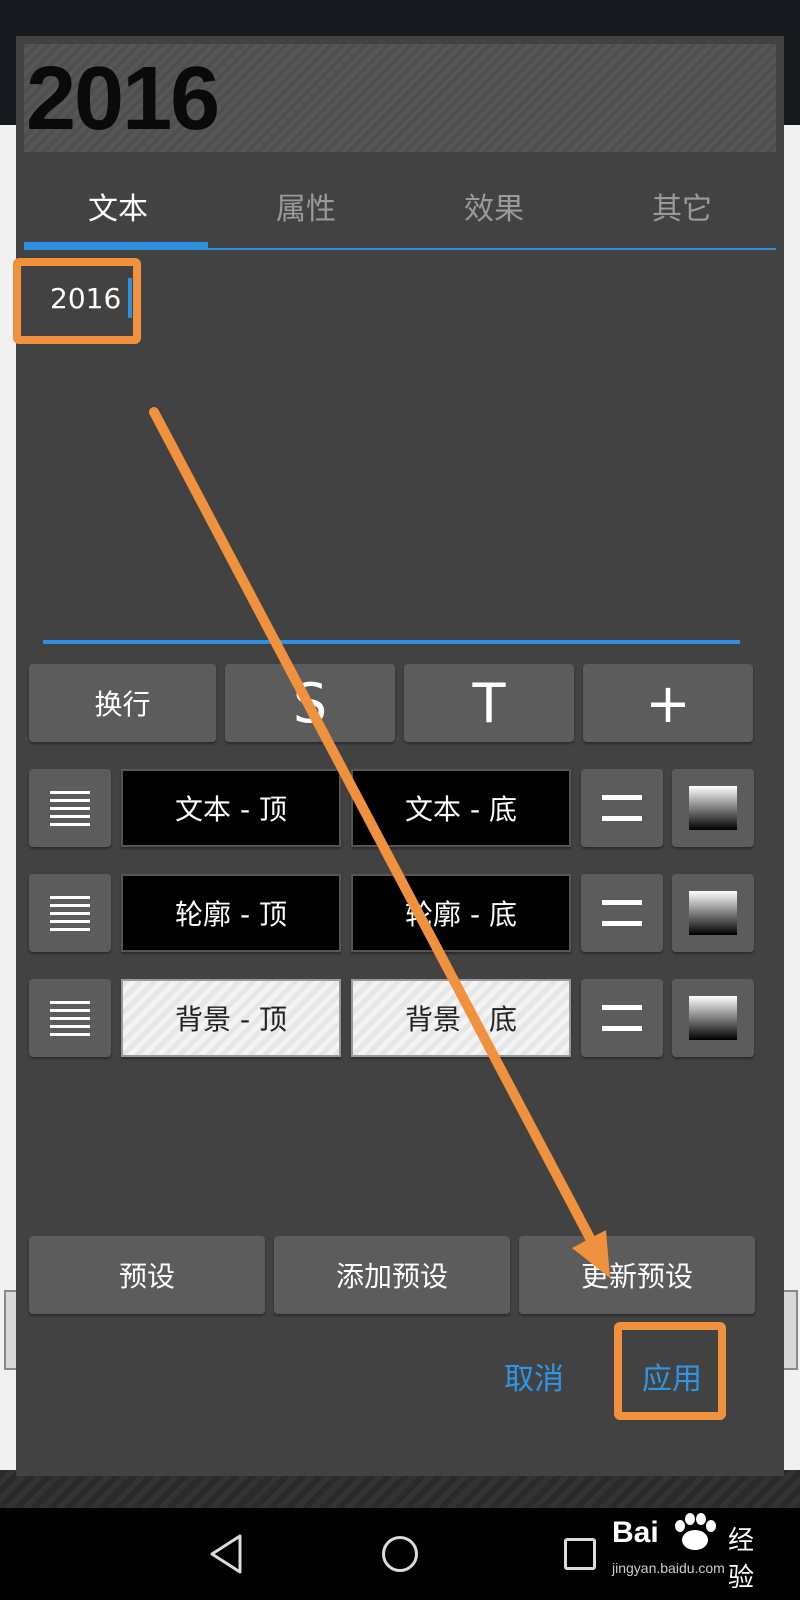  What do you see at coordinates (123, 99) in the screenshot?
I see `preview-text: 2016` at bounding box center [123, 99].